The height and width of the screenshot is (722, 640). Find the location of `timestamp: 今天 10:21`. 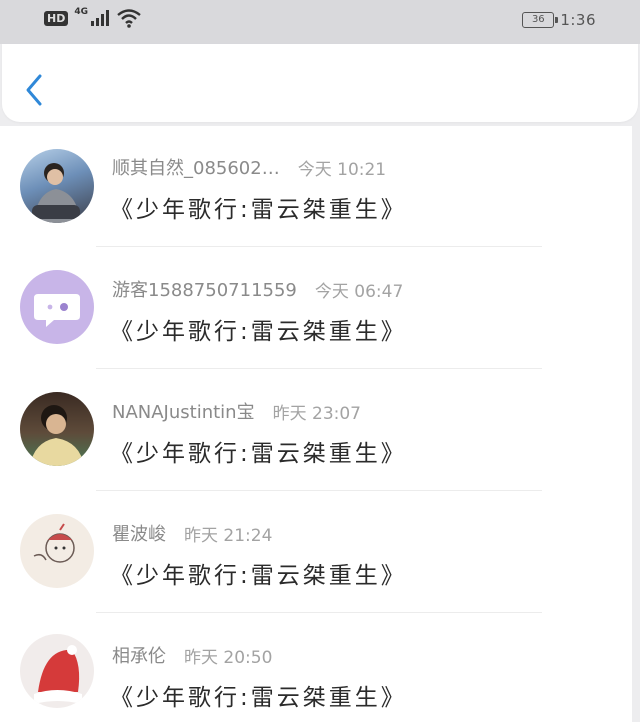

timestamp: 今天 10:21 is located at coordinates (342, 169).